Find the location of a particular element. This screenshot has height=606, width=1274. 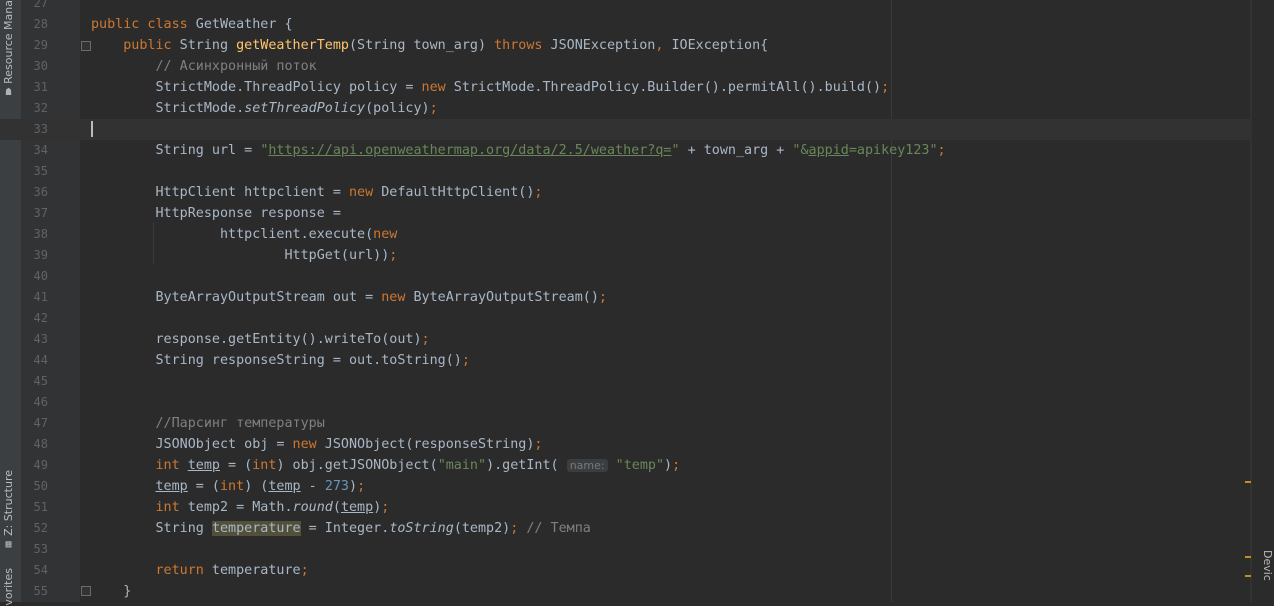

line-number: 29 is located at coordinates (40, 45).